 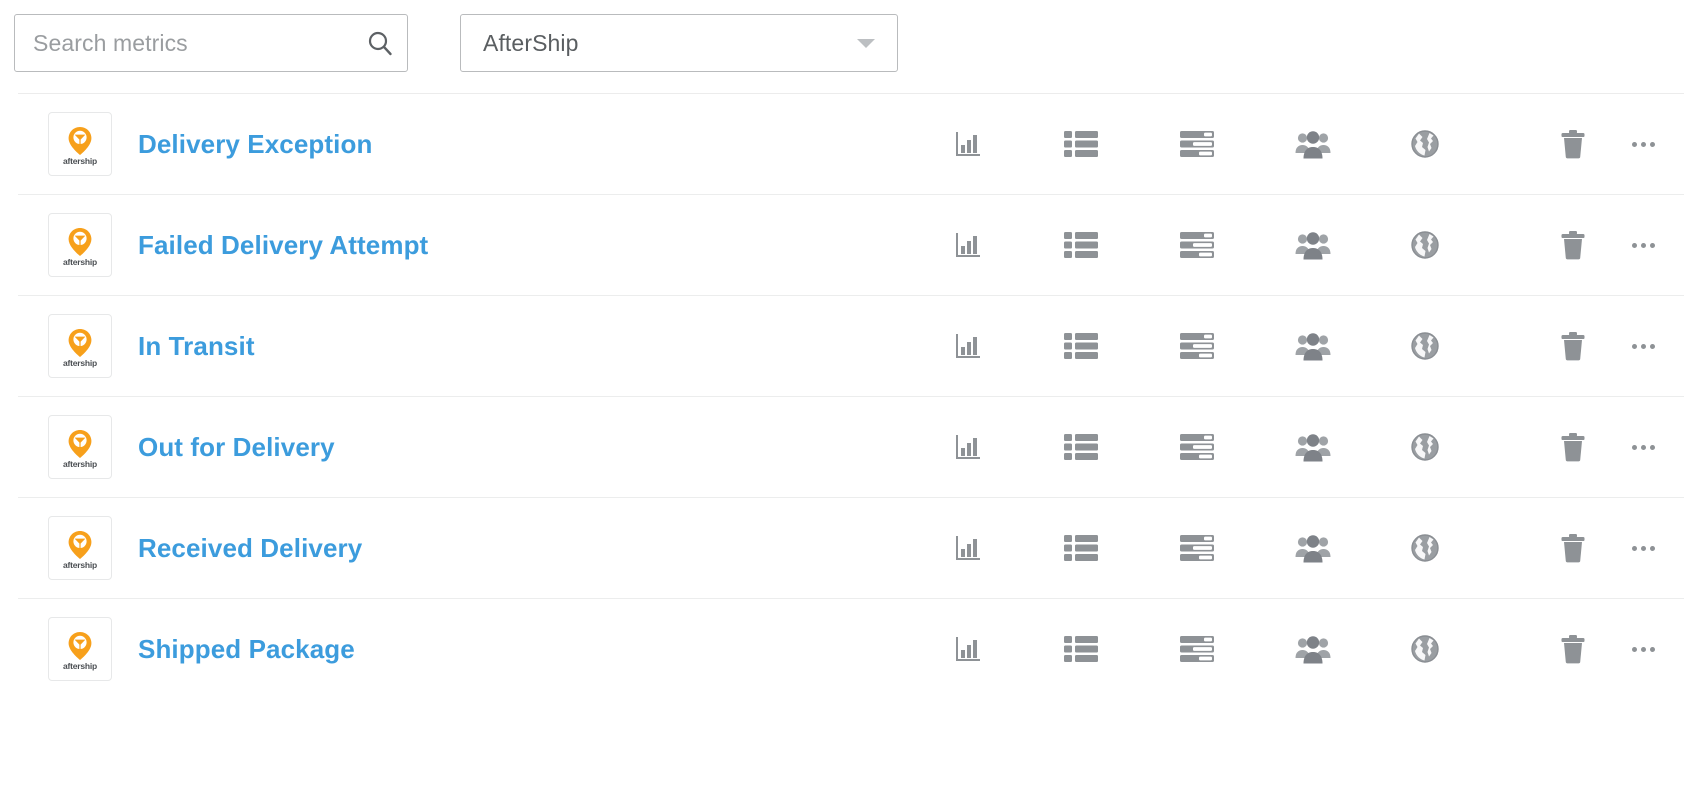 I want to click on metric-name-link: In Transit, so click(x=196, y=346).